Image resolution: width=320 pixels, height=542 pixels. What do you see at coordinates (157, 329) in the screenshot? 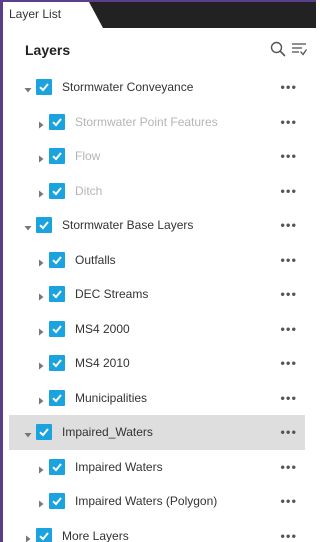
I see `layer-row: MS4 2000 •••` at bounding box center [157, 329].